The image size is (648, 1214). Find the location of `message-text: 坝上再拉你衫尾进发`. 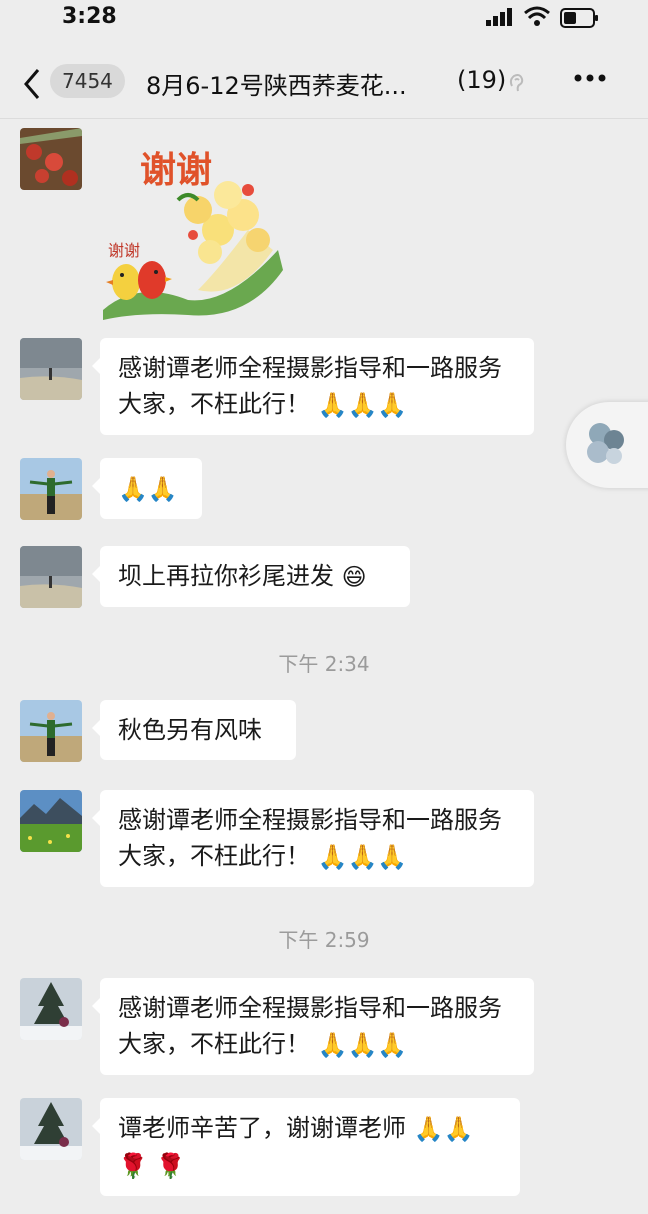

message-text: 坝上再拉你衫尾进发 is located at coordinates (226, 576).